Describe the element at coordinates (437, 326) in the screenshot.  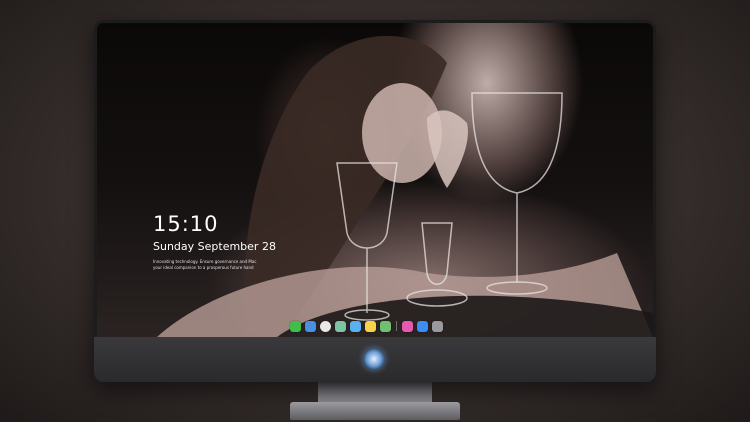
I see `camera-icon` at that location.